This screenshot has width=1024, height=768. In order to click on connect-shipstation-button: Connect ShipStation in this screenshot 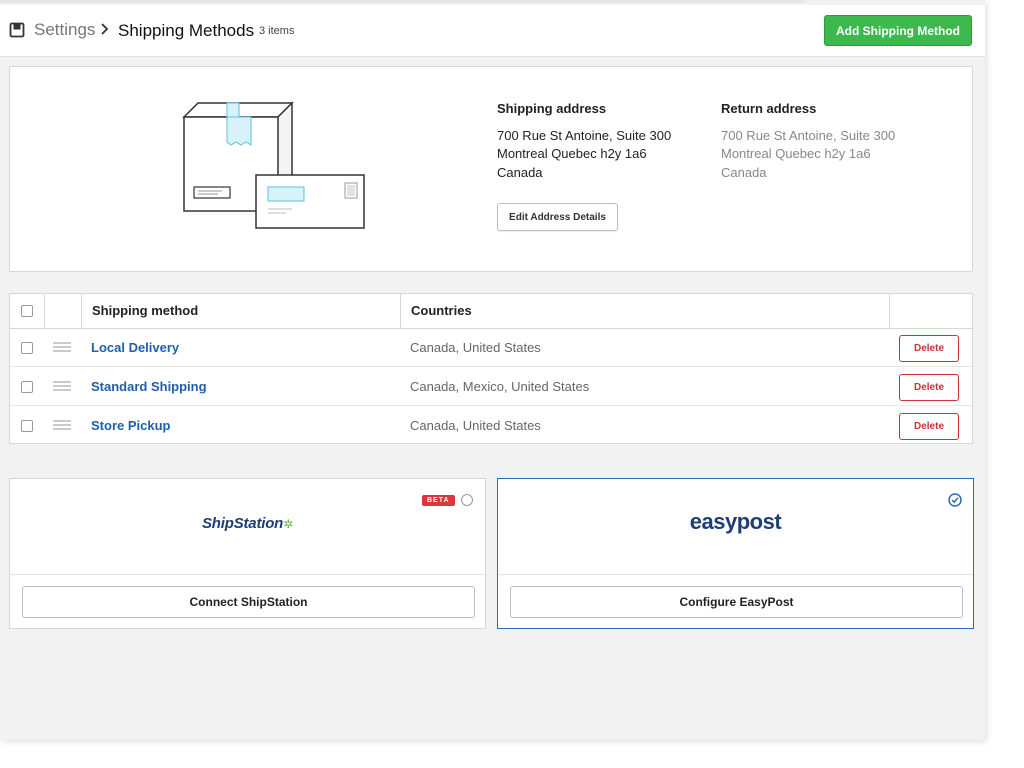, I will do `click(248, 602)`.